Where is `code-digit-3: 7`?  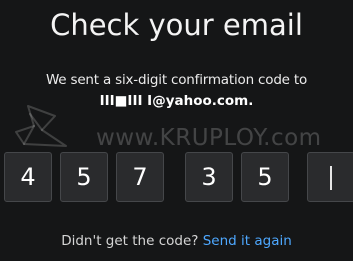
code-digit-3: 7 is located at coordinates (140, 177).